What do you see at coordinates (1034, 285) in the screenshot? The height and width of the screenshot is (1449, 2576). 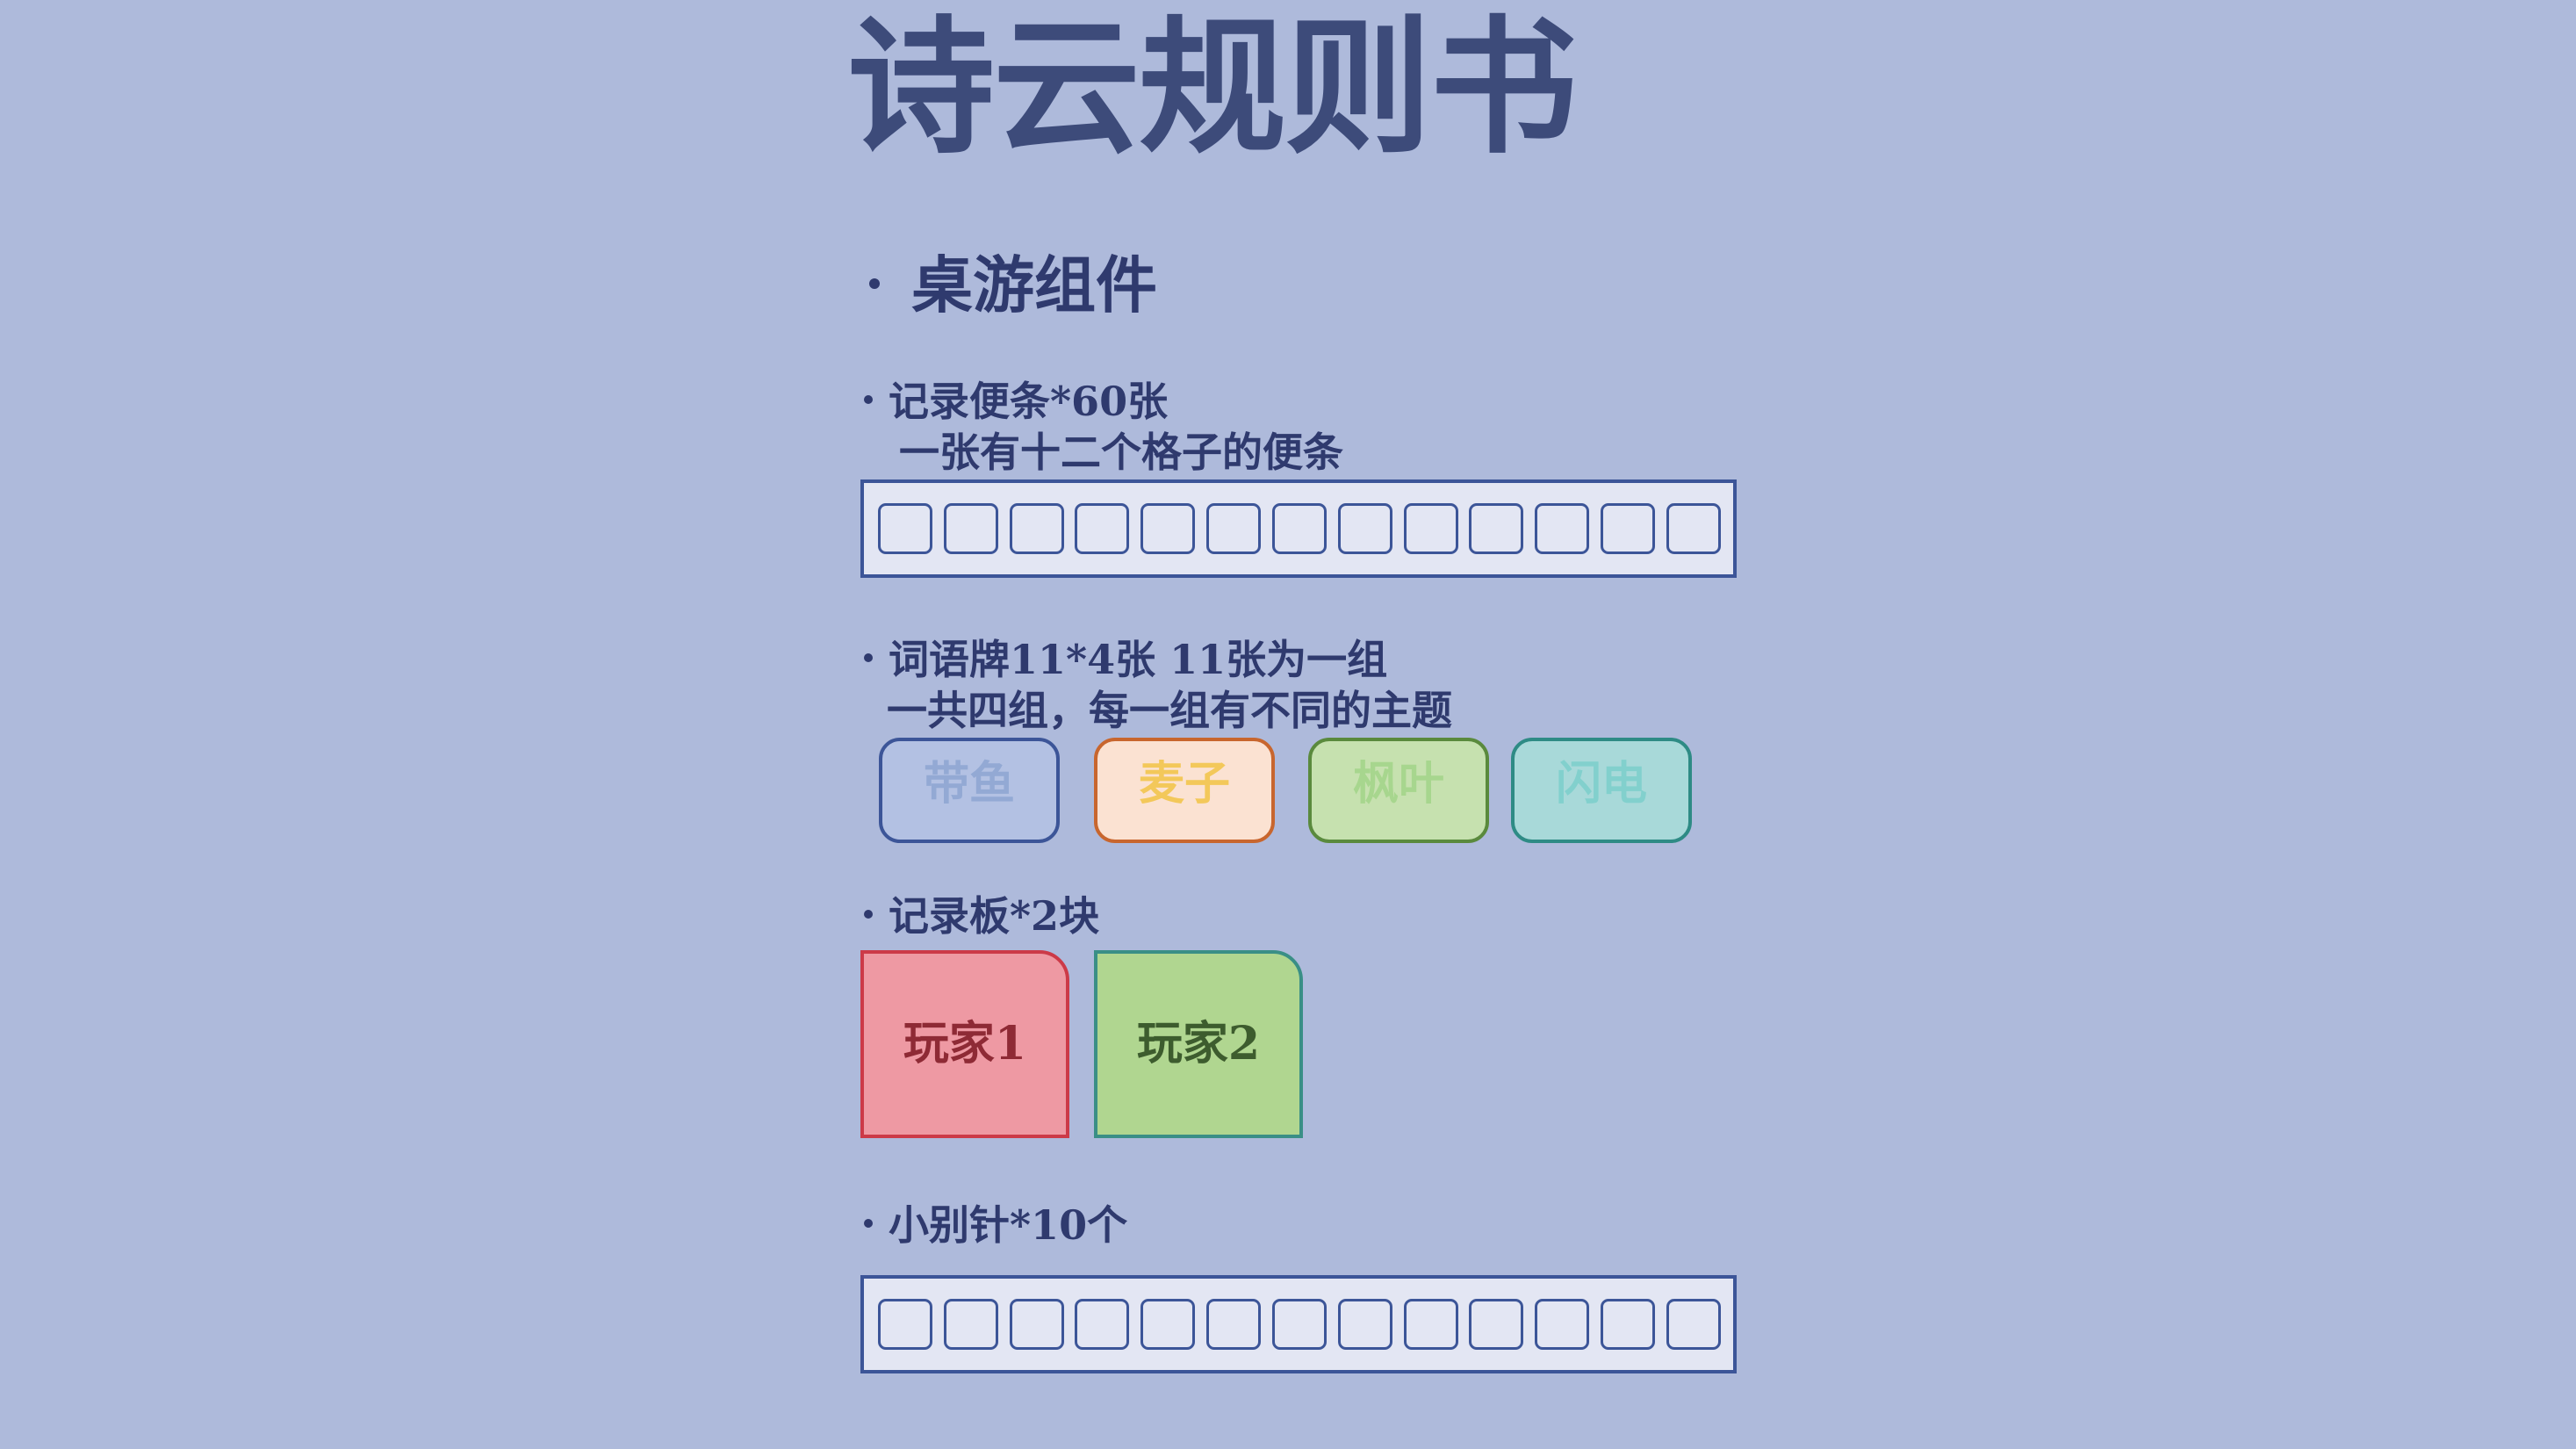 I see `section-heading-text: 桌游组件` at bounding box center [1034, 285].